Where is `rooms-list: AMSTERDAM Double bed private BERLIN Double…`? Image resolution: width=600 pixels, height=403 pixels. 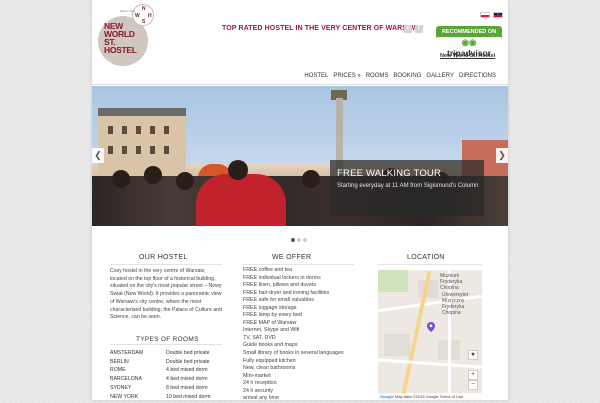 rooms-list: AMSTERDAM Double bed private BERLIN Double… is located at coordinates (168, 375).